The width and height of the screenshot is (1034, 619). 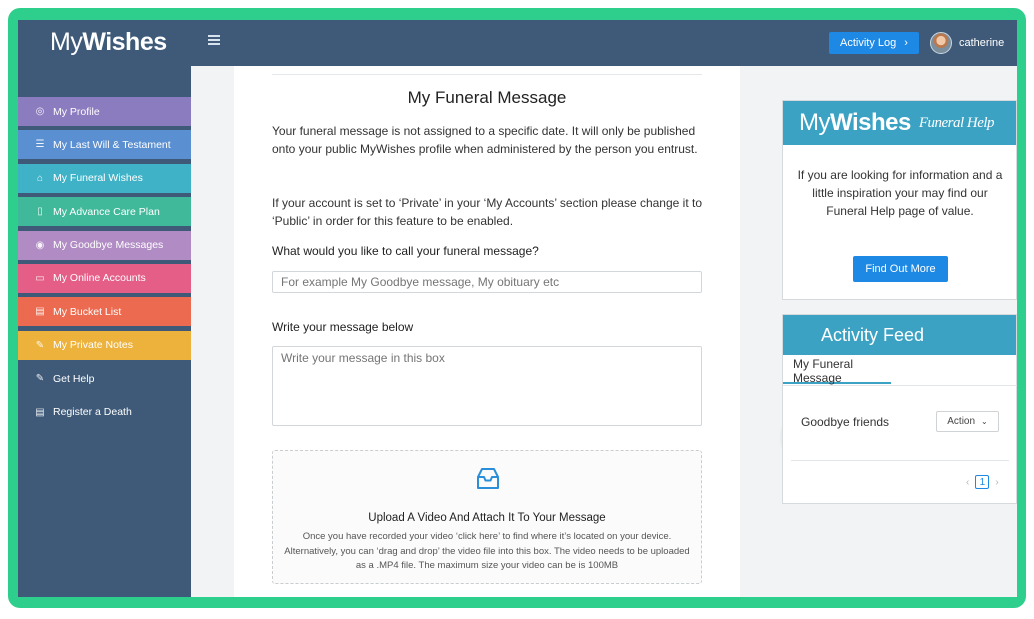 I want to click on logo: MyWishes, so click(x=108, y=42).